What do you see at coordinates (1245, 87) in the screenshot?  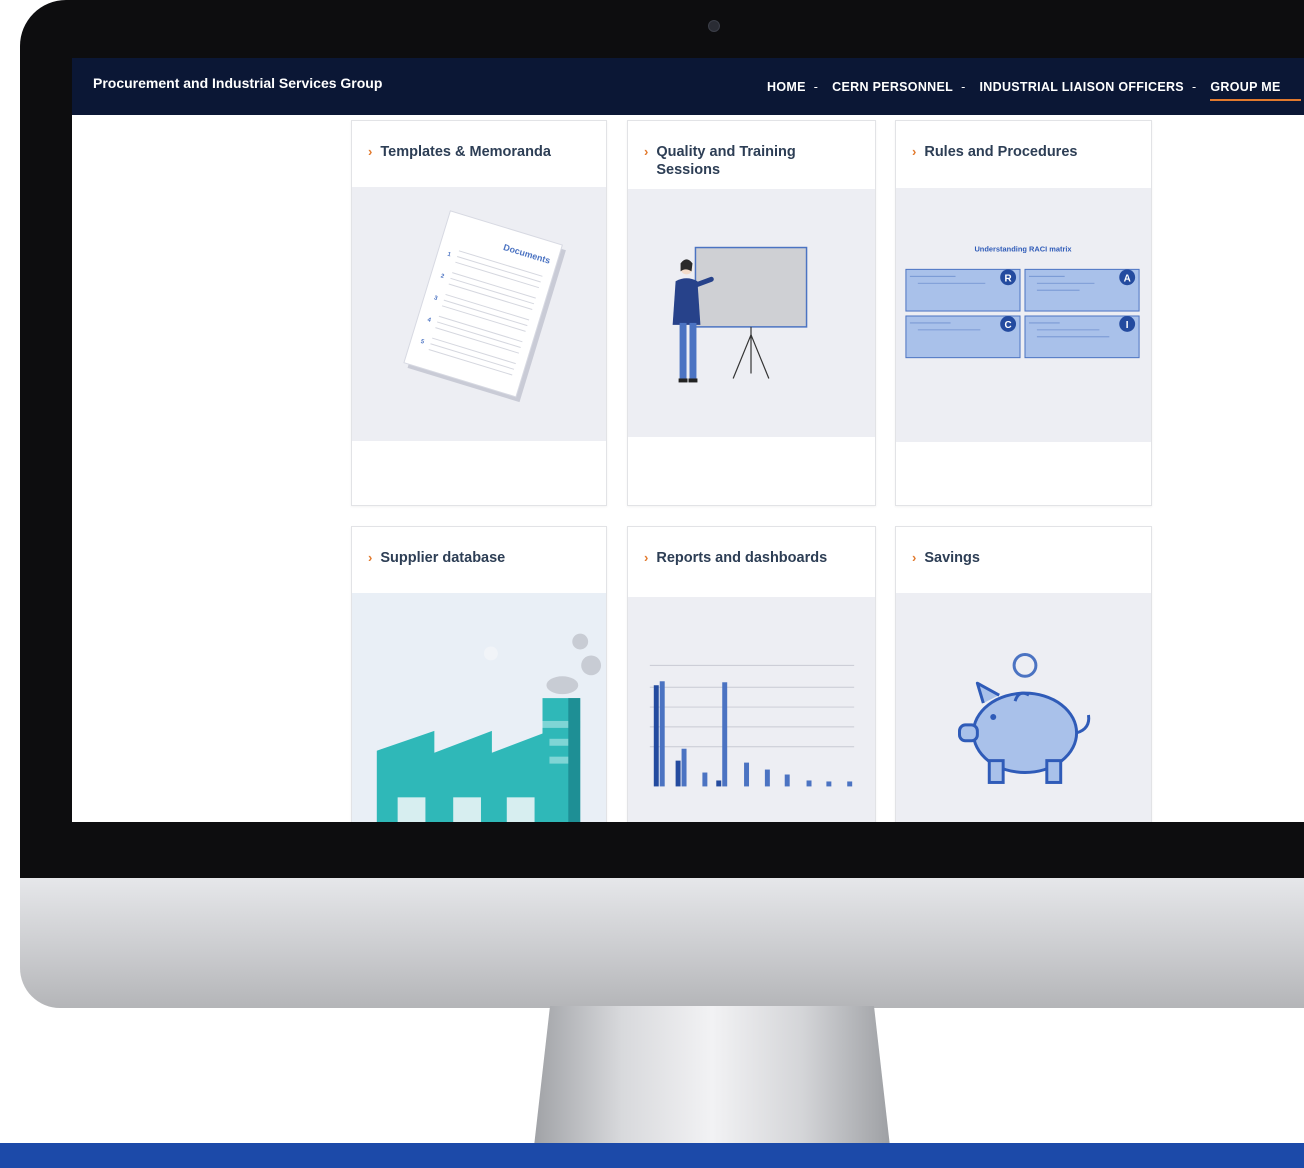 I see `nav-label: GROUP ME` at bounding box center [1245, 87].